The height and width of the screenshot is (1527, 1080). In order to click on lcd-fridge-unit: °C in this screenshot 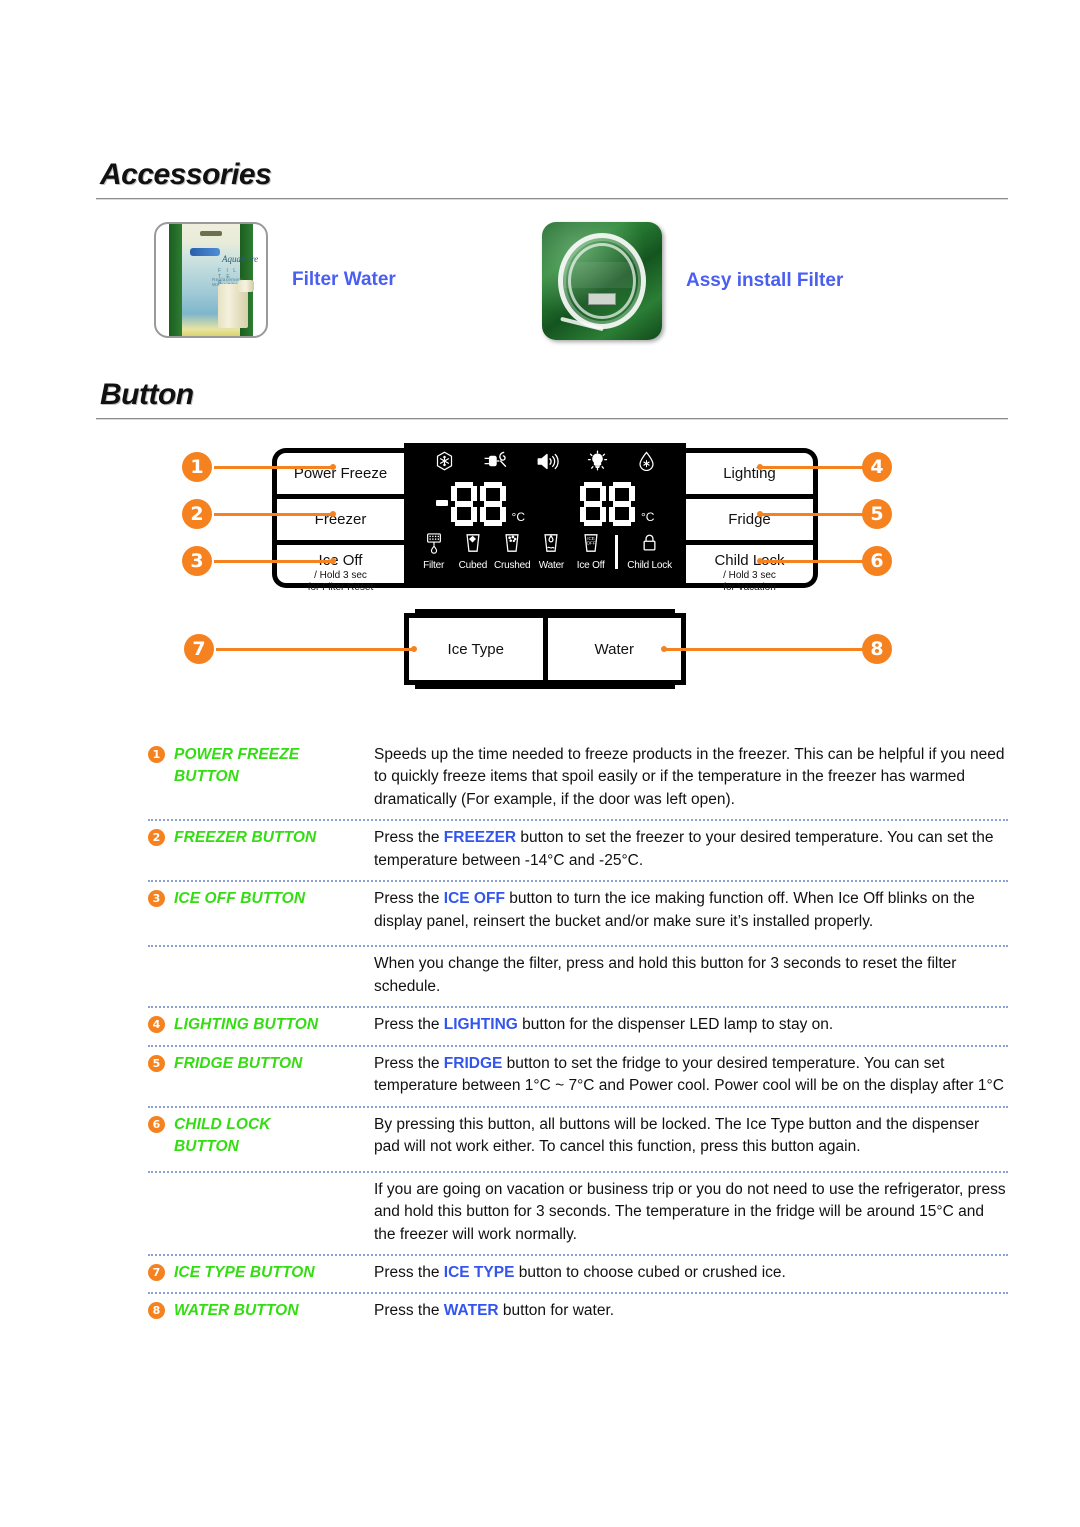, I will do `click(648, 517)`.